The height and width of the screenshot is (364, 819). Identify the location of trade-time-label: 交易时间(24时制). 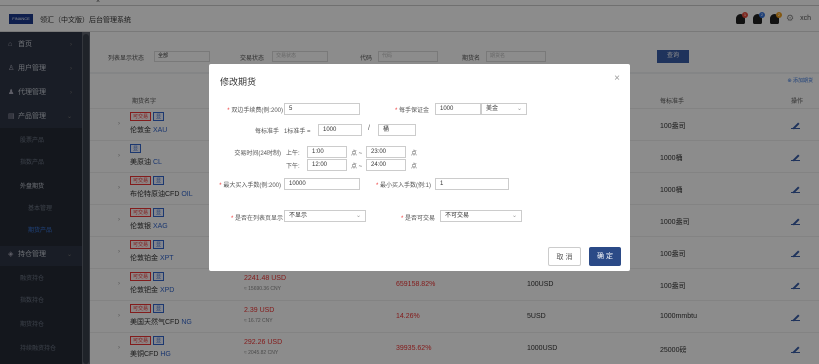
(257, 154).